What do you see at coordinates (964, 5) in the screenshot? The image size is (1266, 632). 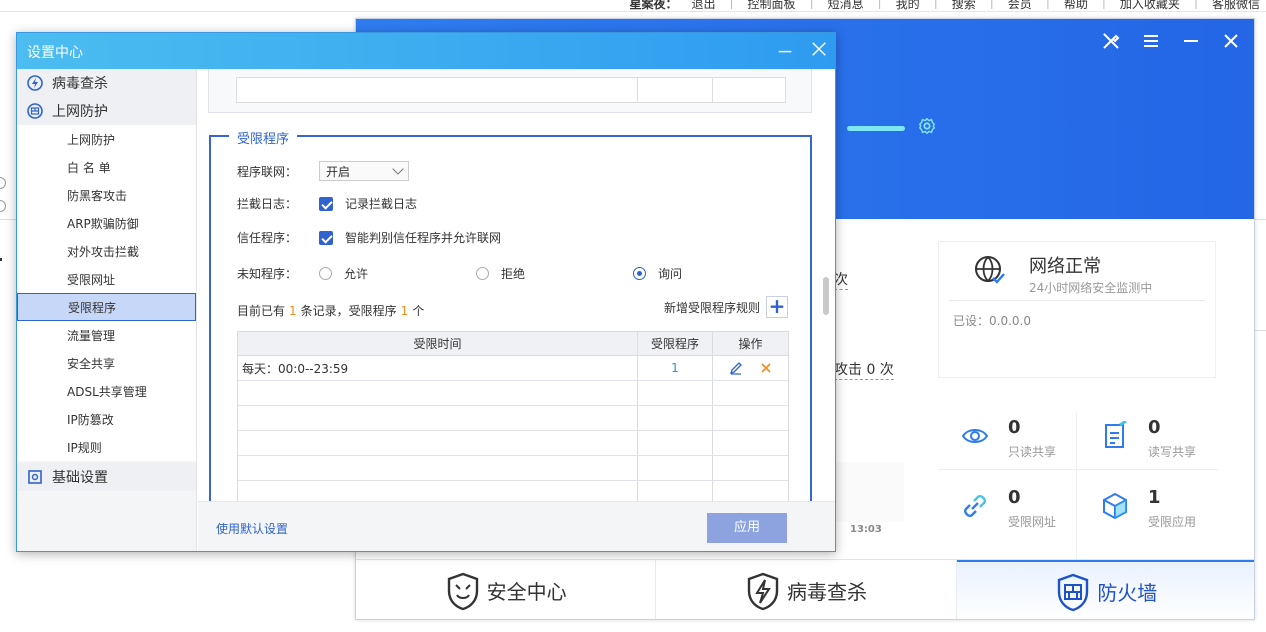 I see `bg-link-search: 搜索` at bounding box center [964, 5].